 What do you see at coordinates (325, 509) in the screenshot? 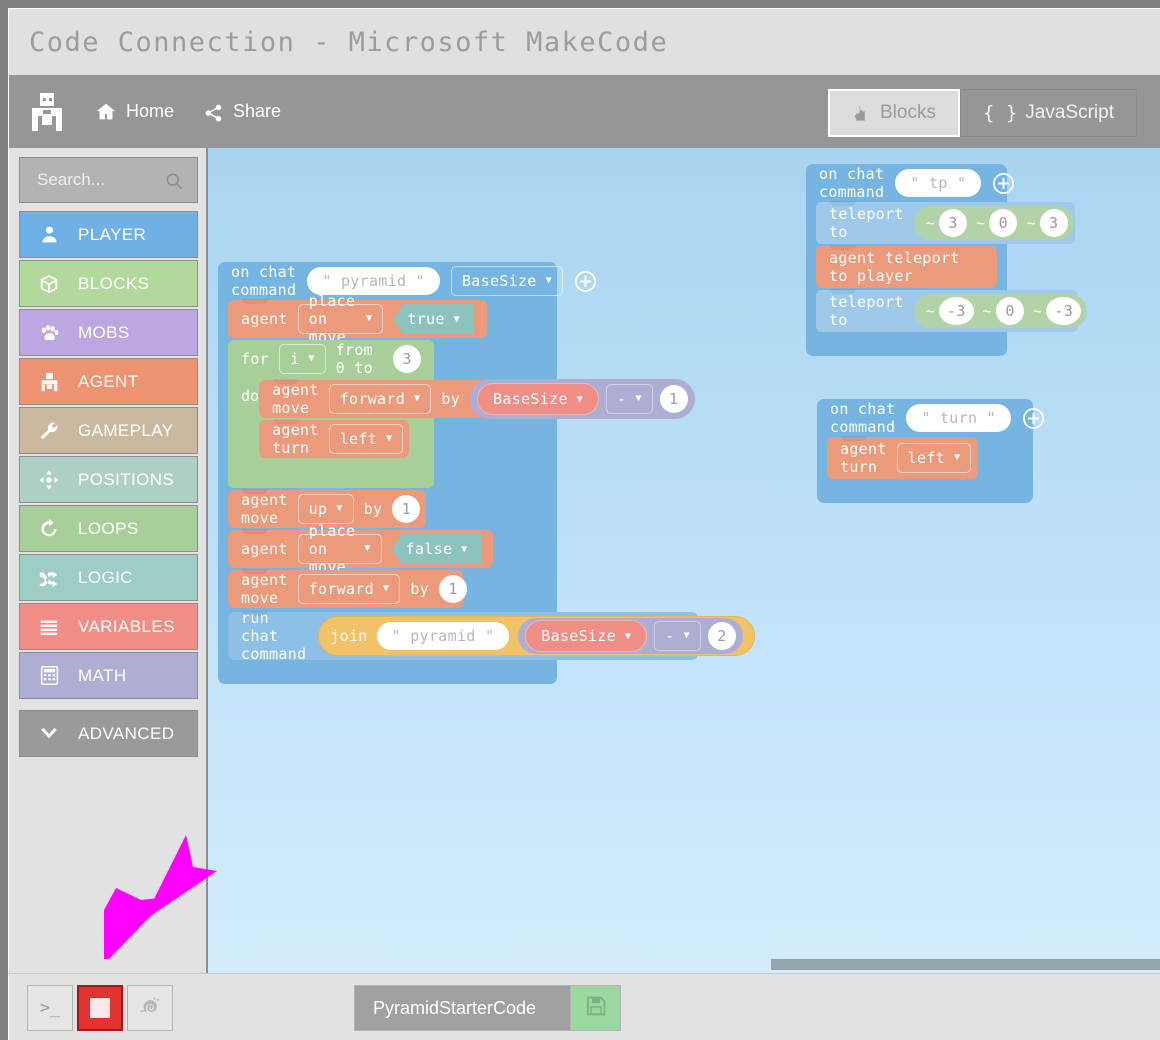
I see `move-up-direction-dropdown: up ▼` at bounding box center [325, 509].